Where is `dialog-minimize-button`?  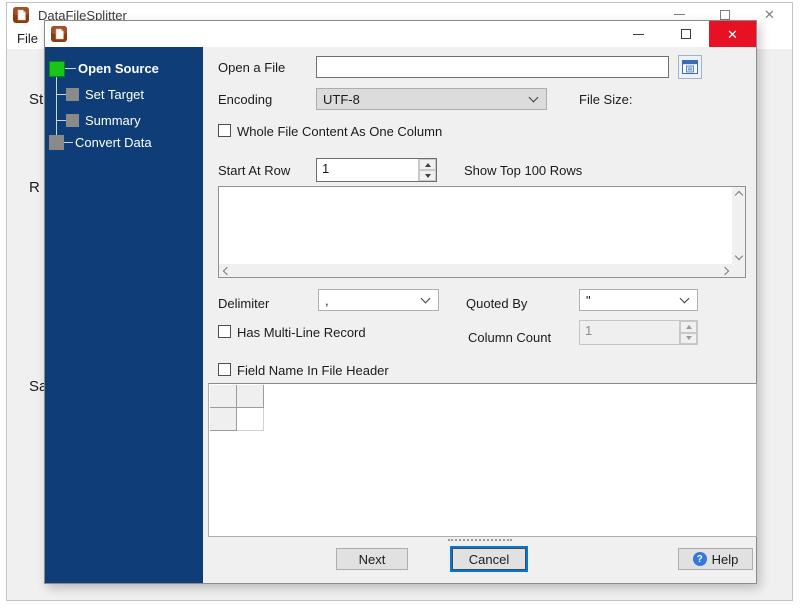
dialog-minimize-button is located at coordinates (638, 34).